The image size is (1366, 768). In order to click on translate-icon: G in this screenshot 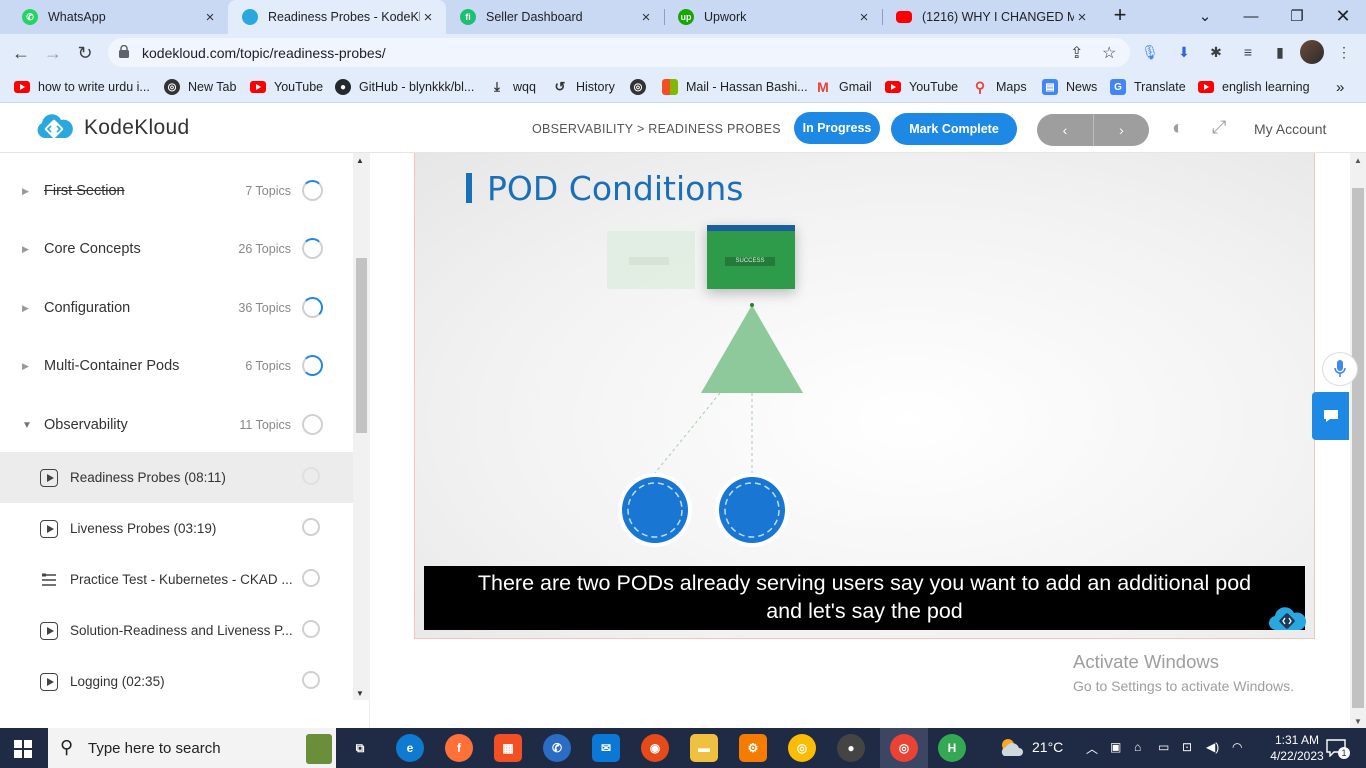, I will do `click(1118, 87)`.